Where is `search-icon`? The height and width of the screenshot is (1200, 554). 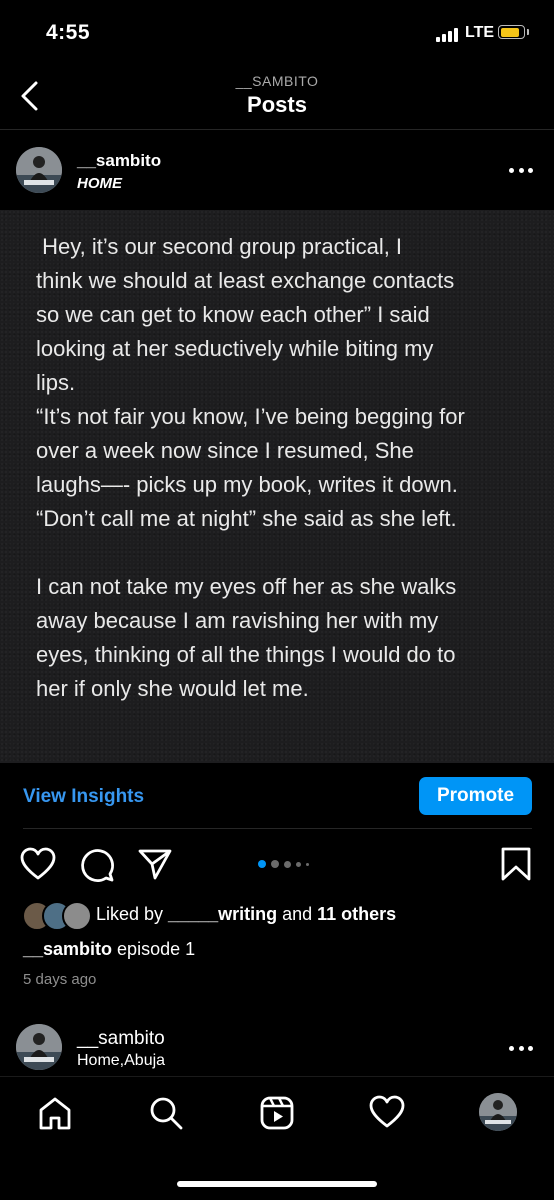
search-icon is located at coordinates (166, 1113).